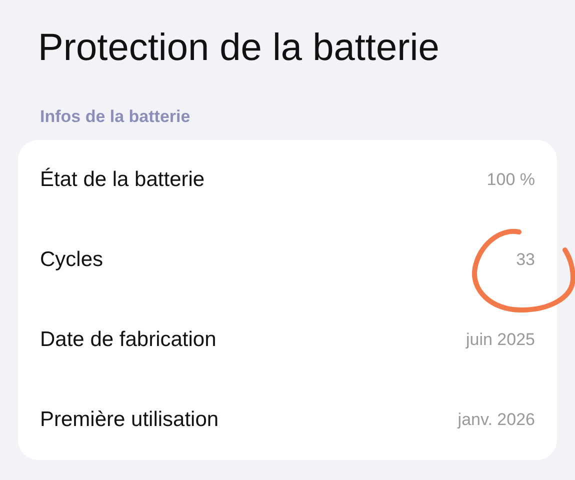 This screenshot has height=480, width=575. Describe the element at coordinates (510, 180) in the screenshot. I see `row-value: 100 %` at that location.